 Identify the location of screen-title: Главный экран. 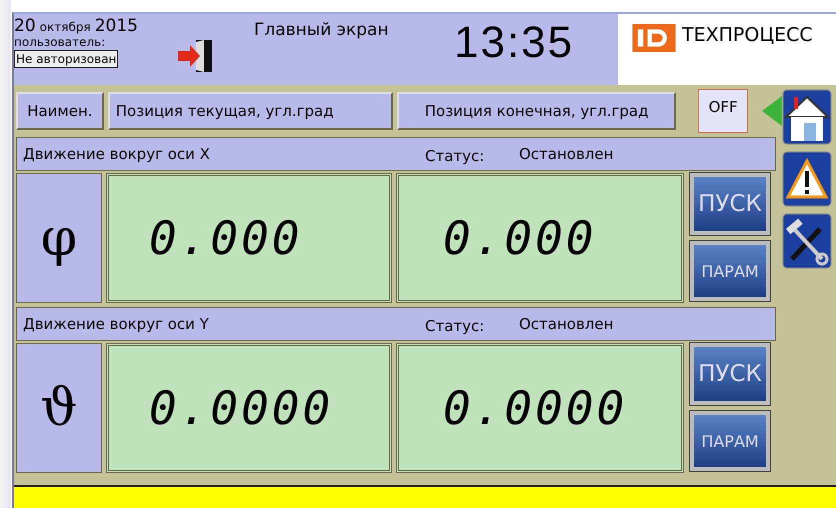
(322, 30).